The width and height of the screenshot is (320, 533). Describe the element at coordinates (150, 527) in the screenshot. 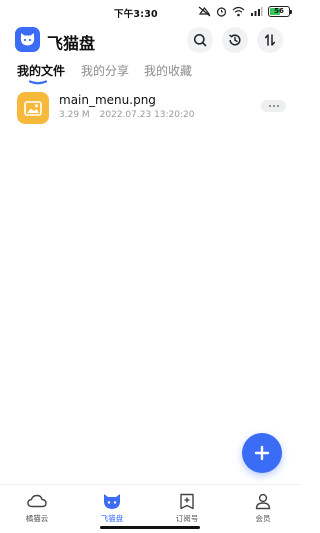

I see `home-indicator` at that location.